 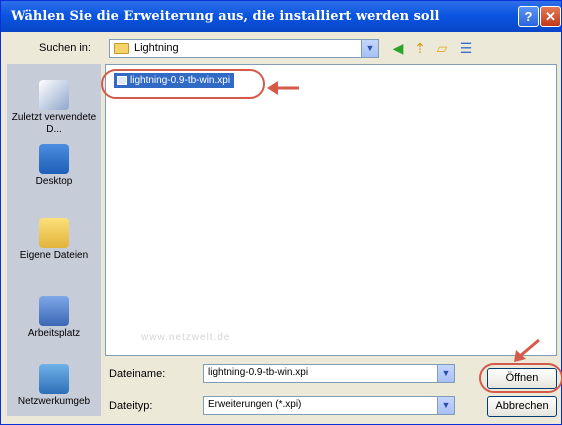 What do you see at coordinates (54, 95) in the screenshot?
I see `recent-documents-icon` at bounding box center [54, 95].